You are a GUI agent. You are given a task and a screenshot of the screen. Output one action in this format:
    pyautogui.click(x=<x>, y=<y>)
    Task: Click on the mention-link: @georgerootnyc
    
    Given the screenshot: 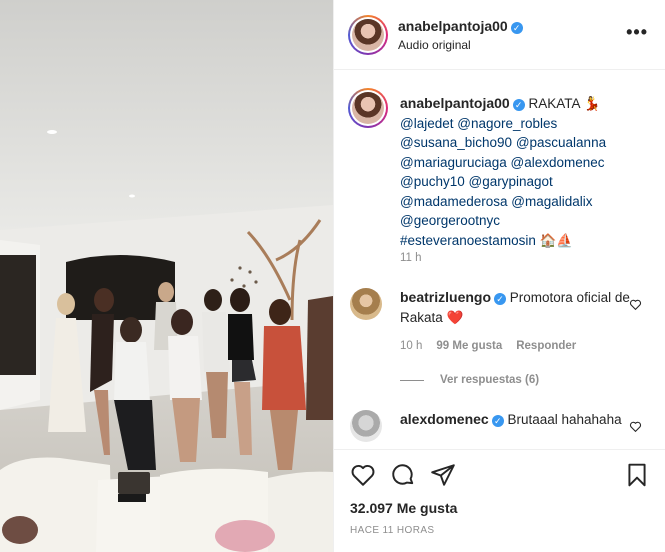 What is the action you would take?
    pyautogui.click(x=450, y=220)
    